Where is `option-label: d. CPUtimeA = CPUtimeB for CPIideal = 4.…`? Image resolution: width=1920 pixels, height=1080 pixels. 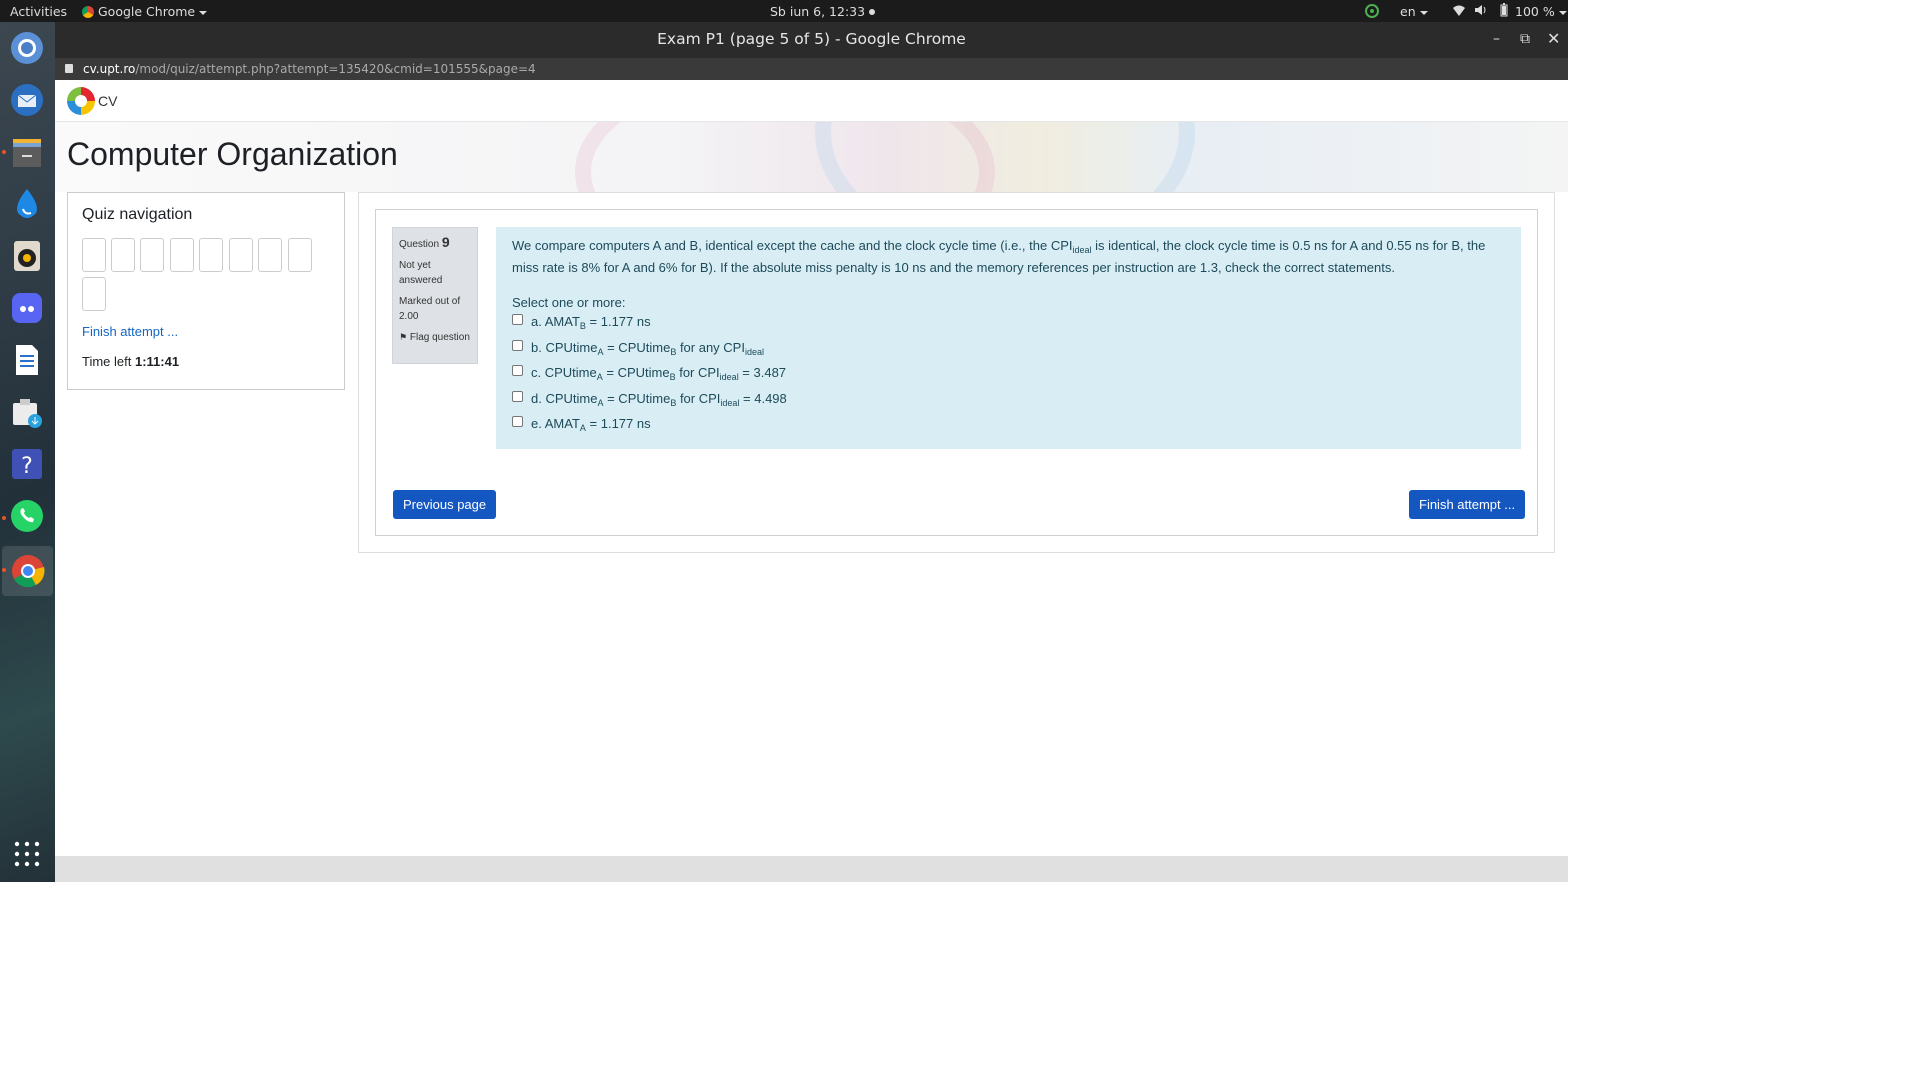
option-label: d. CPUtimeA = CPUtimeB for CPIideal = 4.… is located at coordinates (659, 399).